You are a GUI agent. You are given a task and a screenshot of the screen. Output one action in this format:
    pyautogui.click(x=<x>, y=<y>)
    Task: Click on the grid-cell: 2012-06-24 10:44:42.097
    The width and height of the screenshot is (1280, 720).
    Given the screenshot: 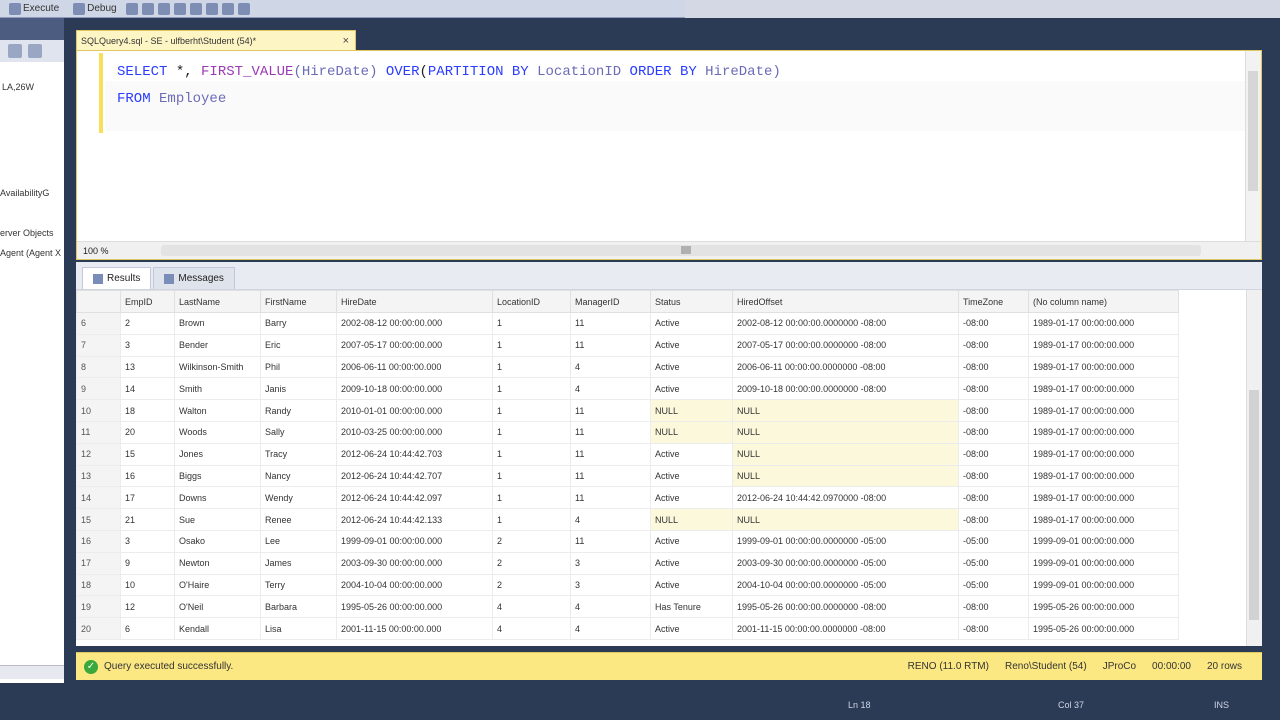 What is the action you would take?
    pyautogui.click(x=414, y=498)
    